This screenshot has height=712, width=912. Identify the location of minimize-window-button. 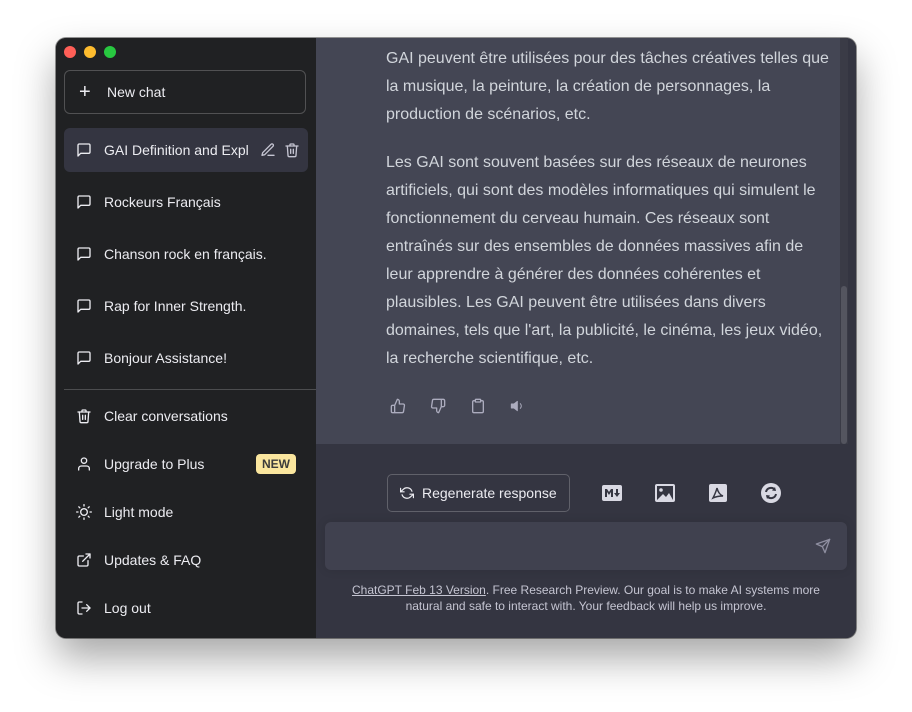
(90, 52).